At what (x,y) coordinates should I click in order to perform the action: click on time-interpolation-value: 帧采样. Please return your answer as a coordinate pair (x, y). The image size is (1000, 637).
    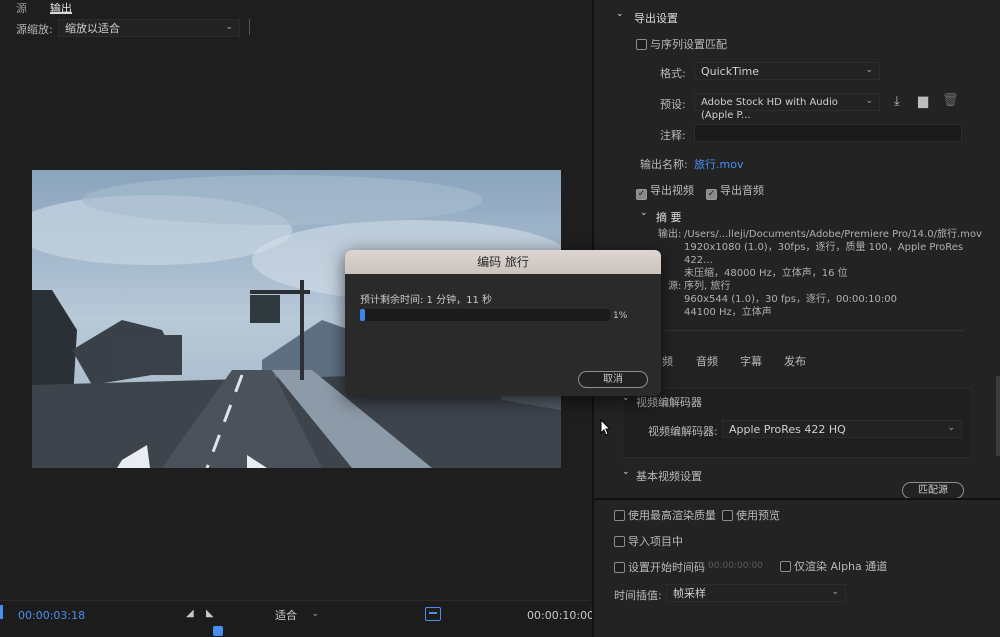
    Looking at the image, I should click on (689, 593).